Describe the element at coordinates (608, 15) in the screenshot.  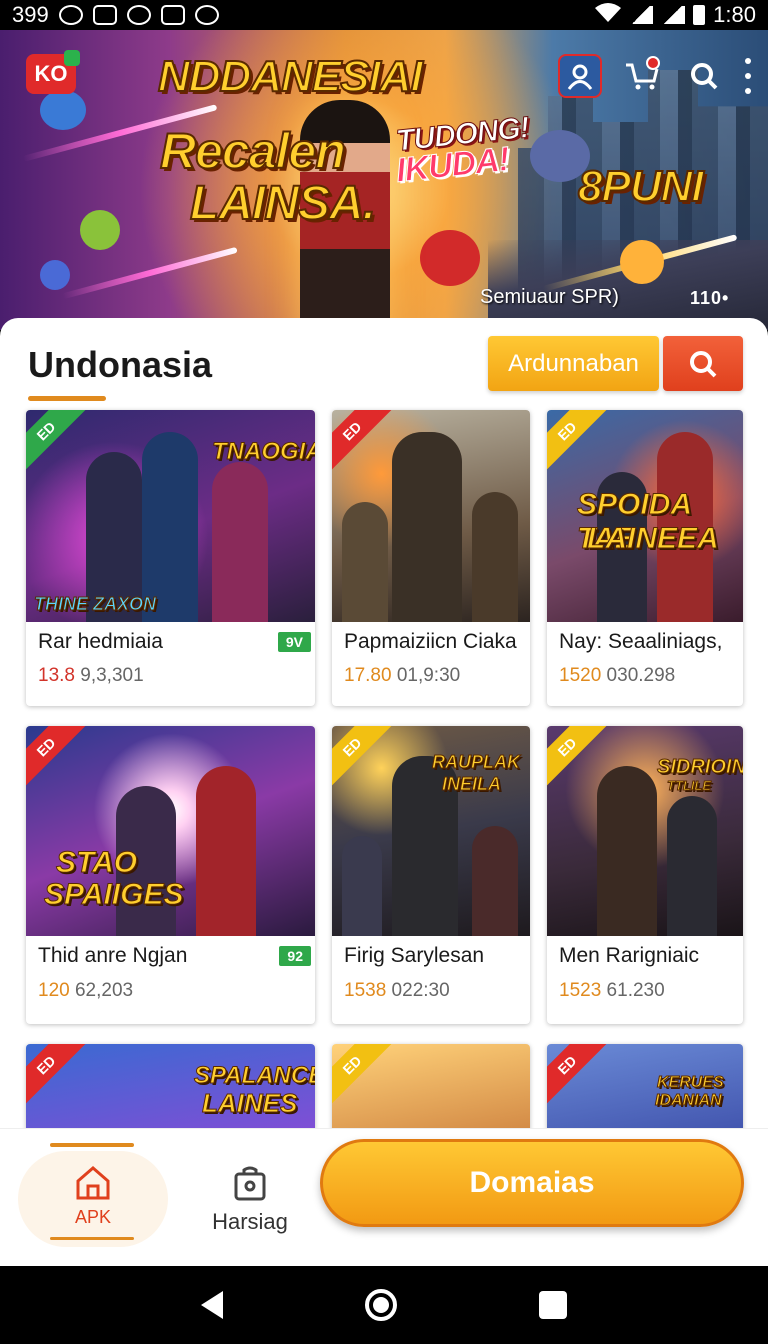
I see `wifi-icon` at that location.